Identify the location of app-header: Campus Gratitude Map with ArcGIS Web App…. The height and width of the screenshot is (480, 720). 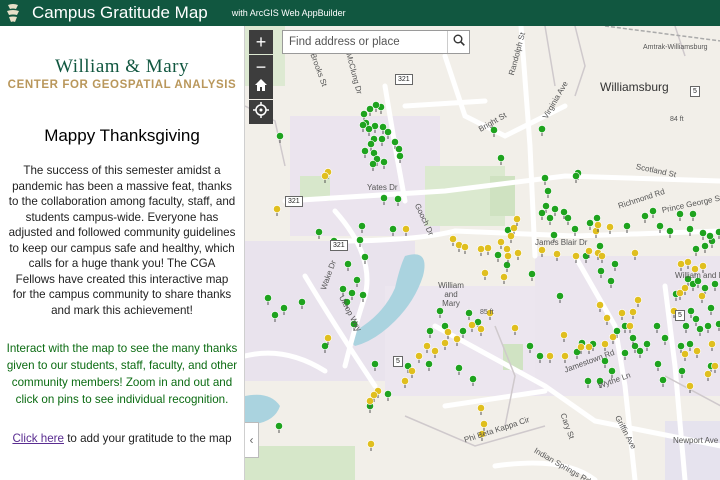
(360, 13).